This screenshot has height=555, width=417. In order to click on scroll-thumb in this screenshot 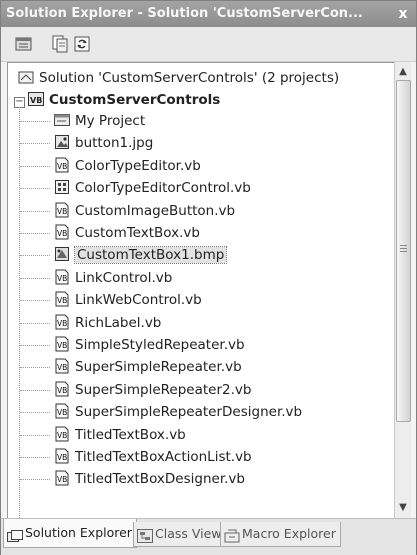, I will do `click(403, 251)`.